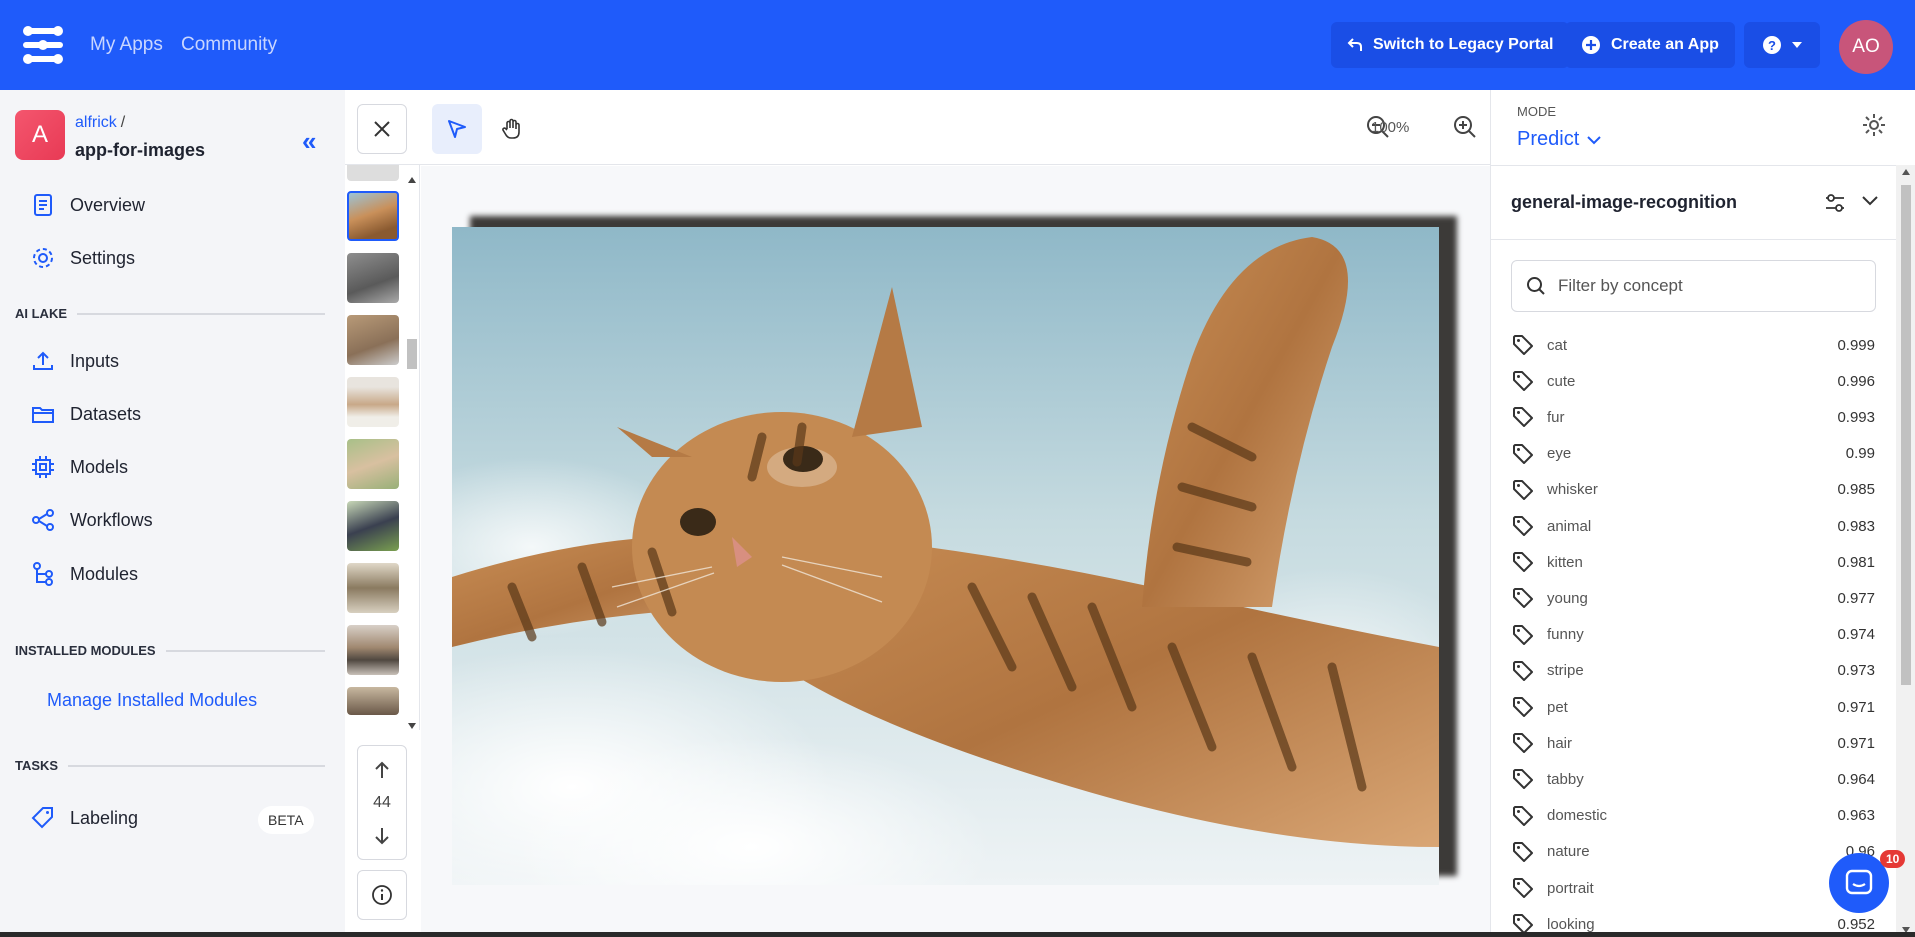 This screenshot has width=1915, height=937. I want to click on sidebar-item-overview: Overview, so click(87, 205).